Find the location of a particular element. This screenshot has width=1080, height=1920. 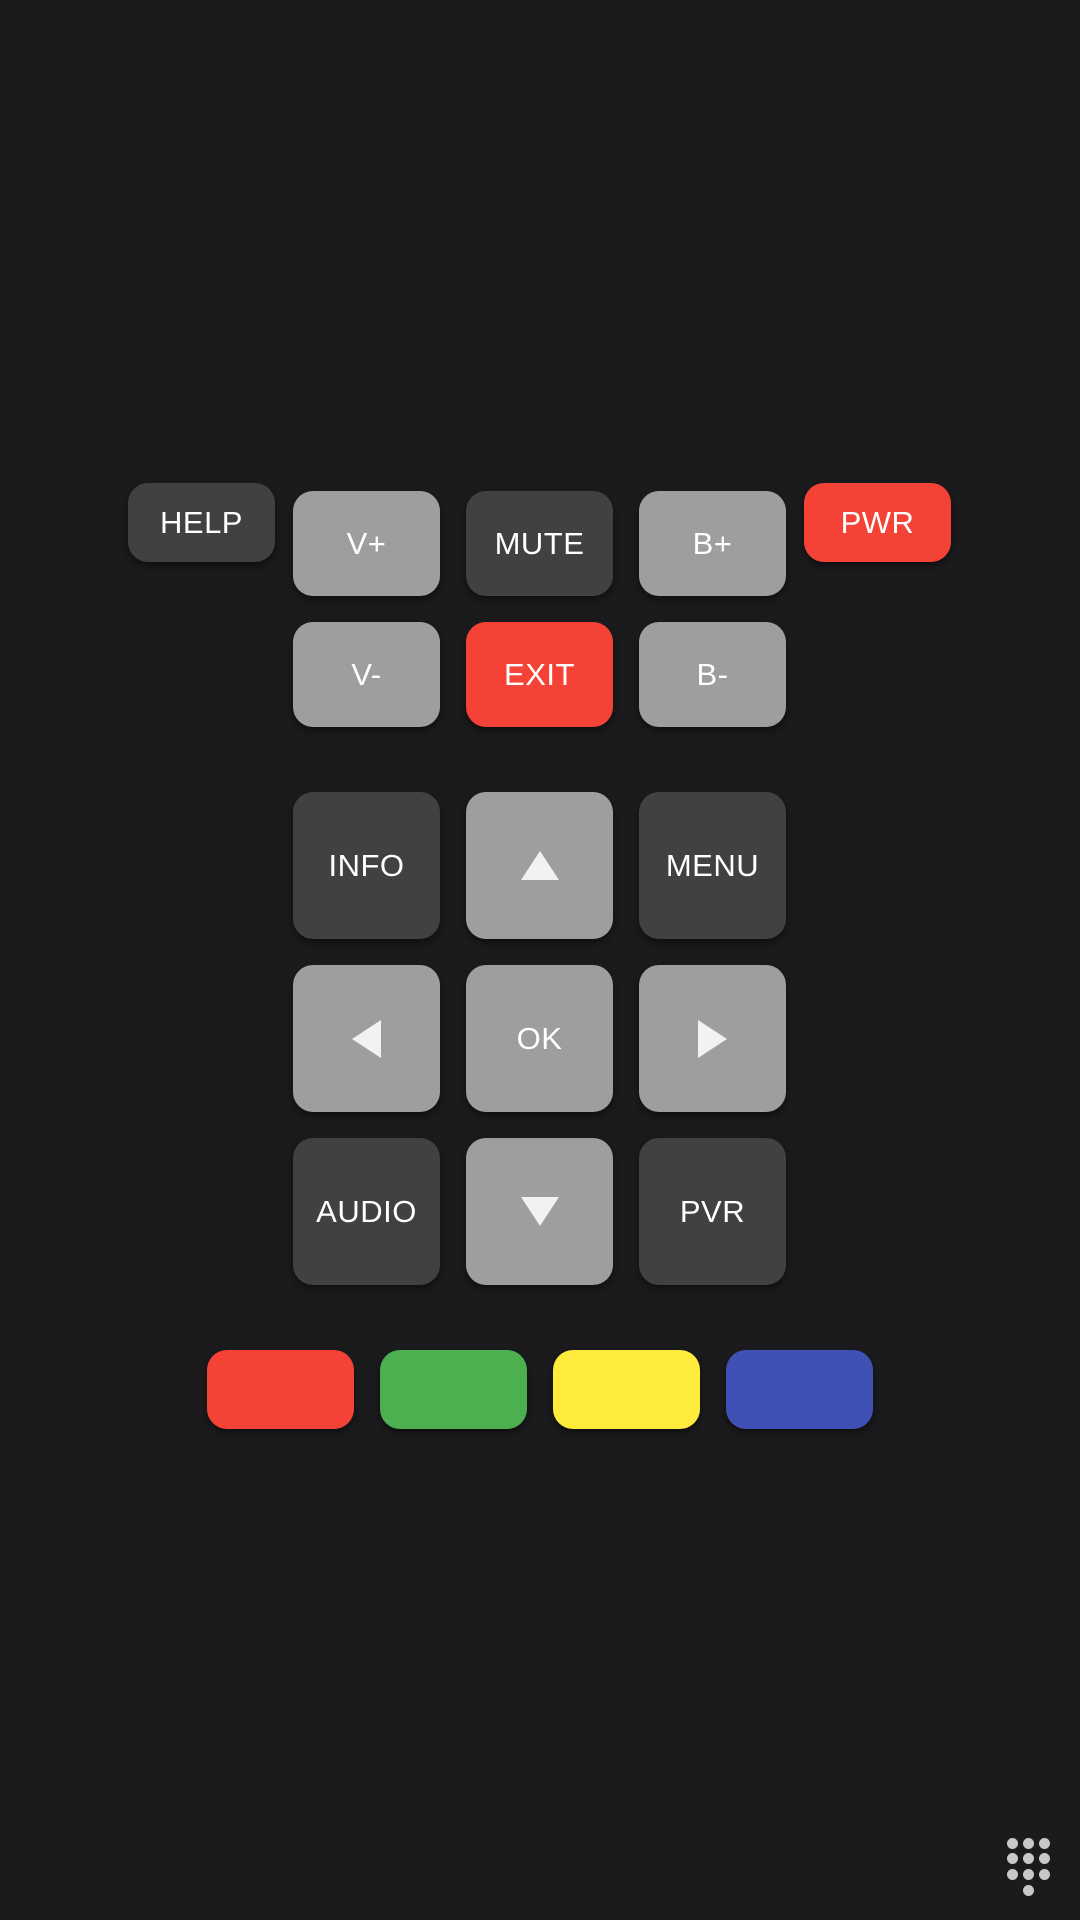

down-button is located at coordinates (539, 1211).